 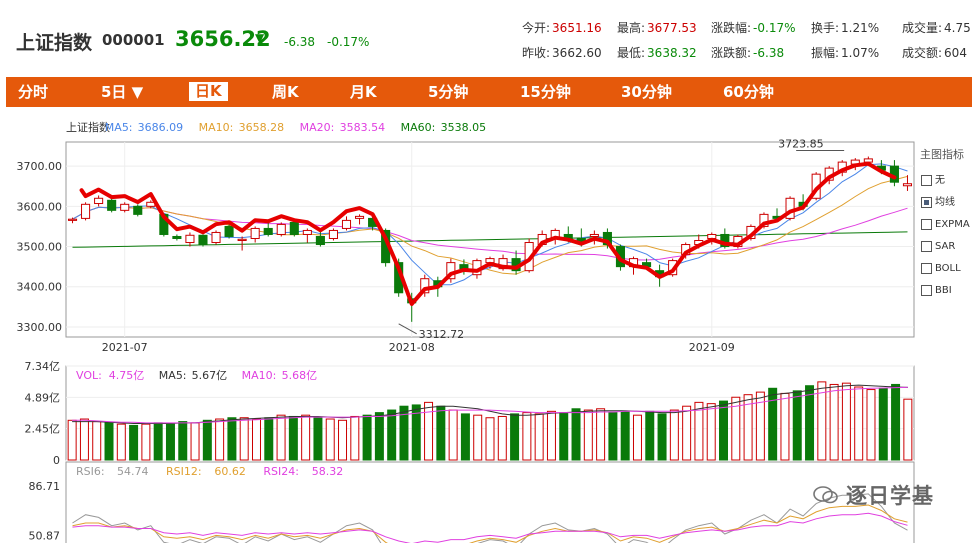 I want to click on indicator-option: SAR, so click(x=945, y=247).